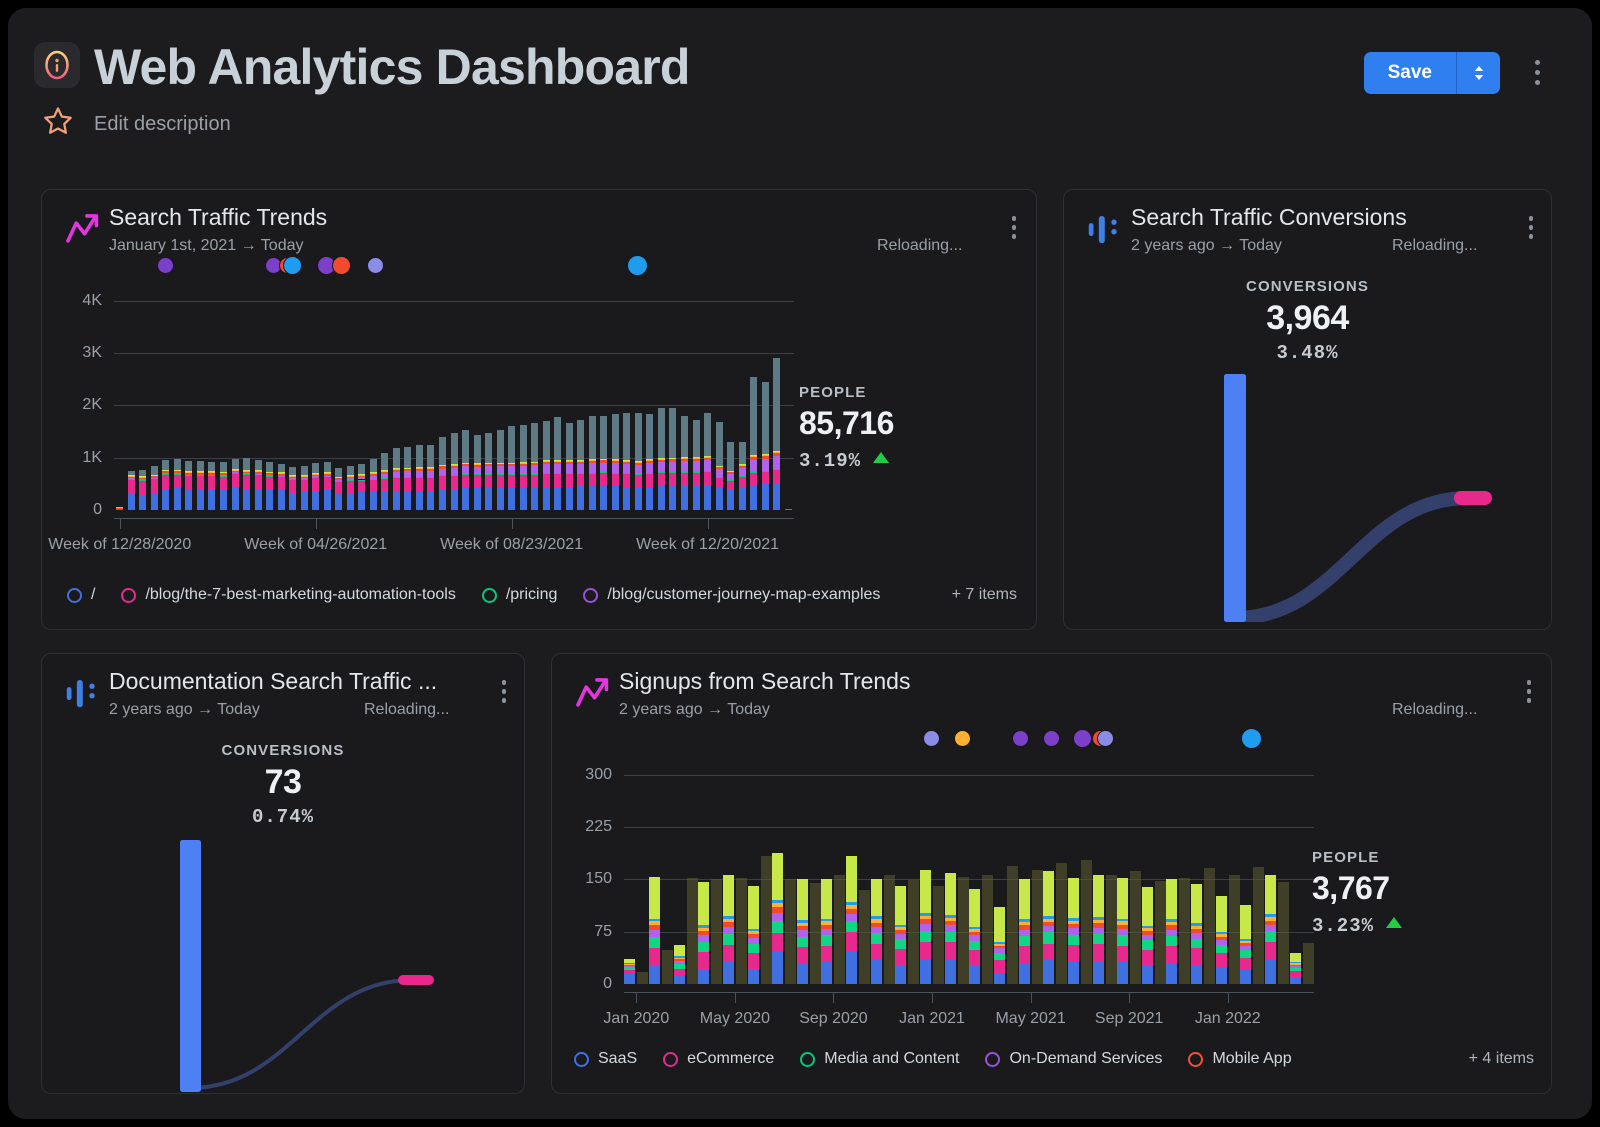  Describe the element at coordinates (1240, 1059) in the screenshot. I see `legend-item: Mobile App` at that location.